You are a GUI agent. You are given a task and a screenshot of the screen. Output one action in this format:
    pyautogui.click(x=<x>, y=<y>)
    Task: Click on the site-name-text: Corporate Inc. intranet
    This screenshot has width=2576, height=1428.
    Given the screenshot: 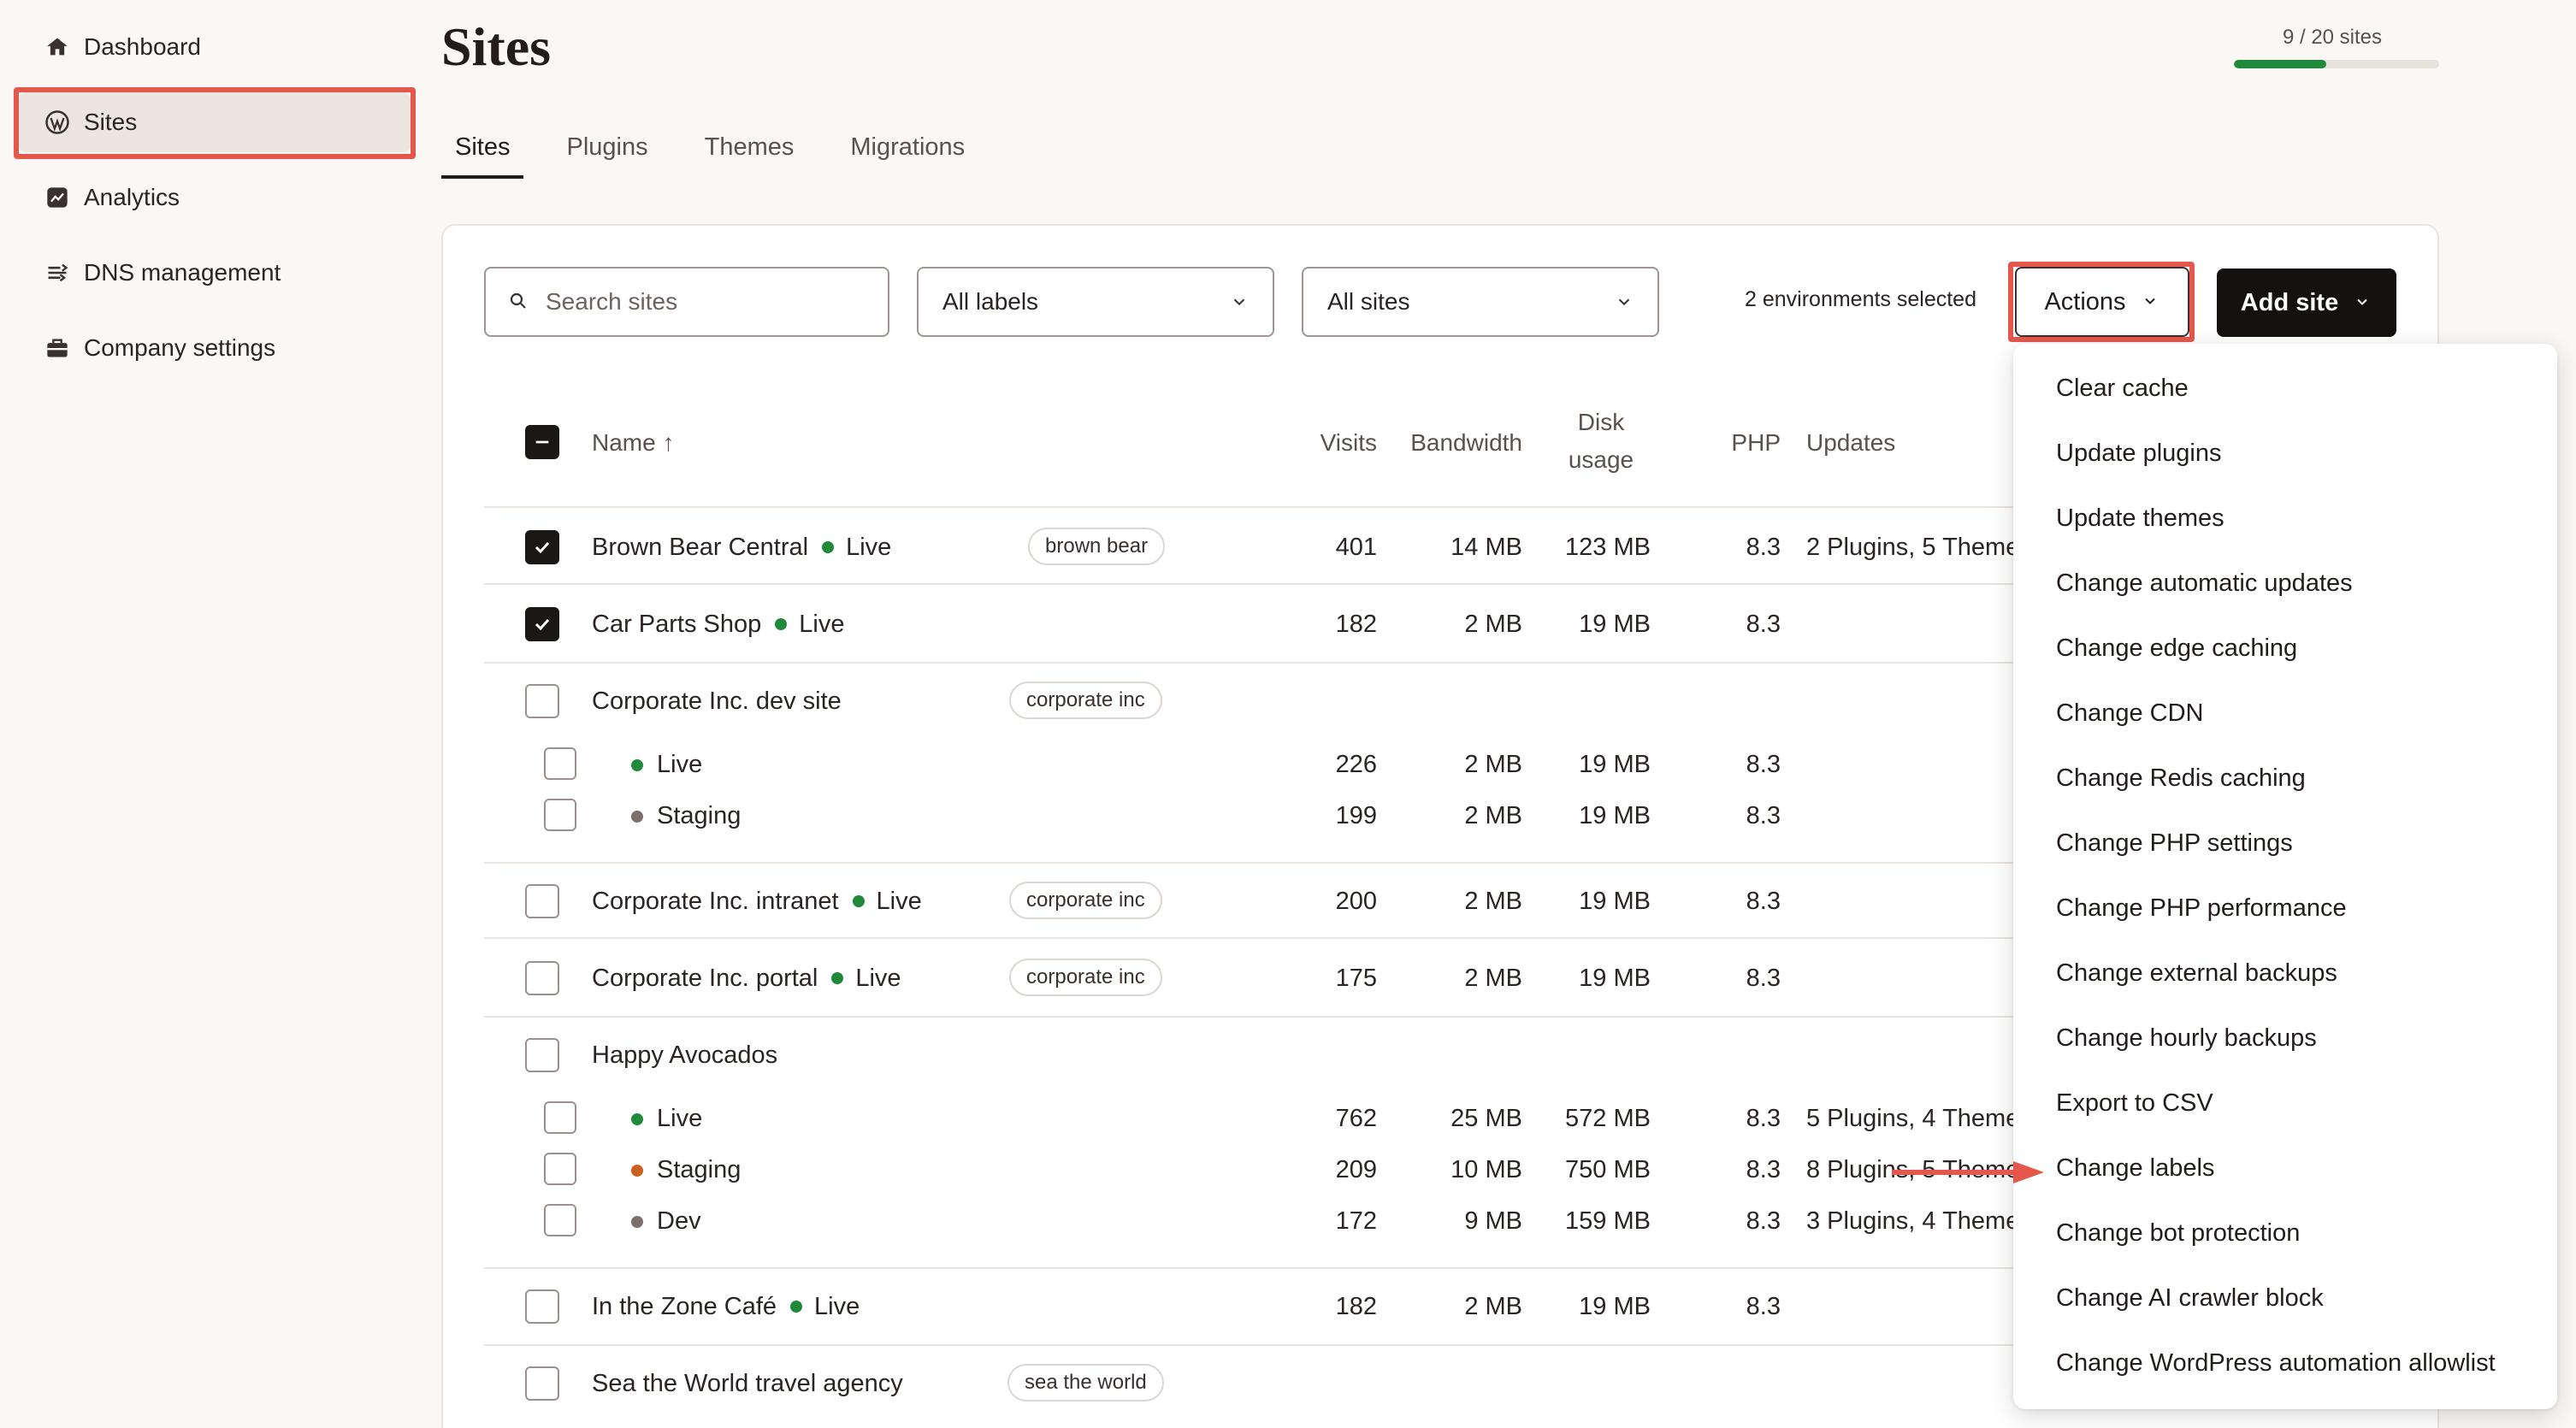 What is the action you would take?
    pyautogui.click(x=715, y=901)
    